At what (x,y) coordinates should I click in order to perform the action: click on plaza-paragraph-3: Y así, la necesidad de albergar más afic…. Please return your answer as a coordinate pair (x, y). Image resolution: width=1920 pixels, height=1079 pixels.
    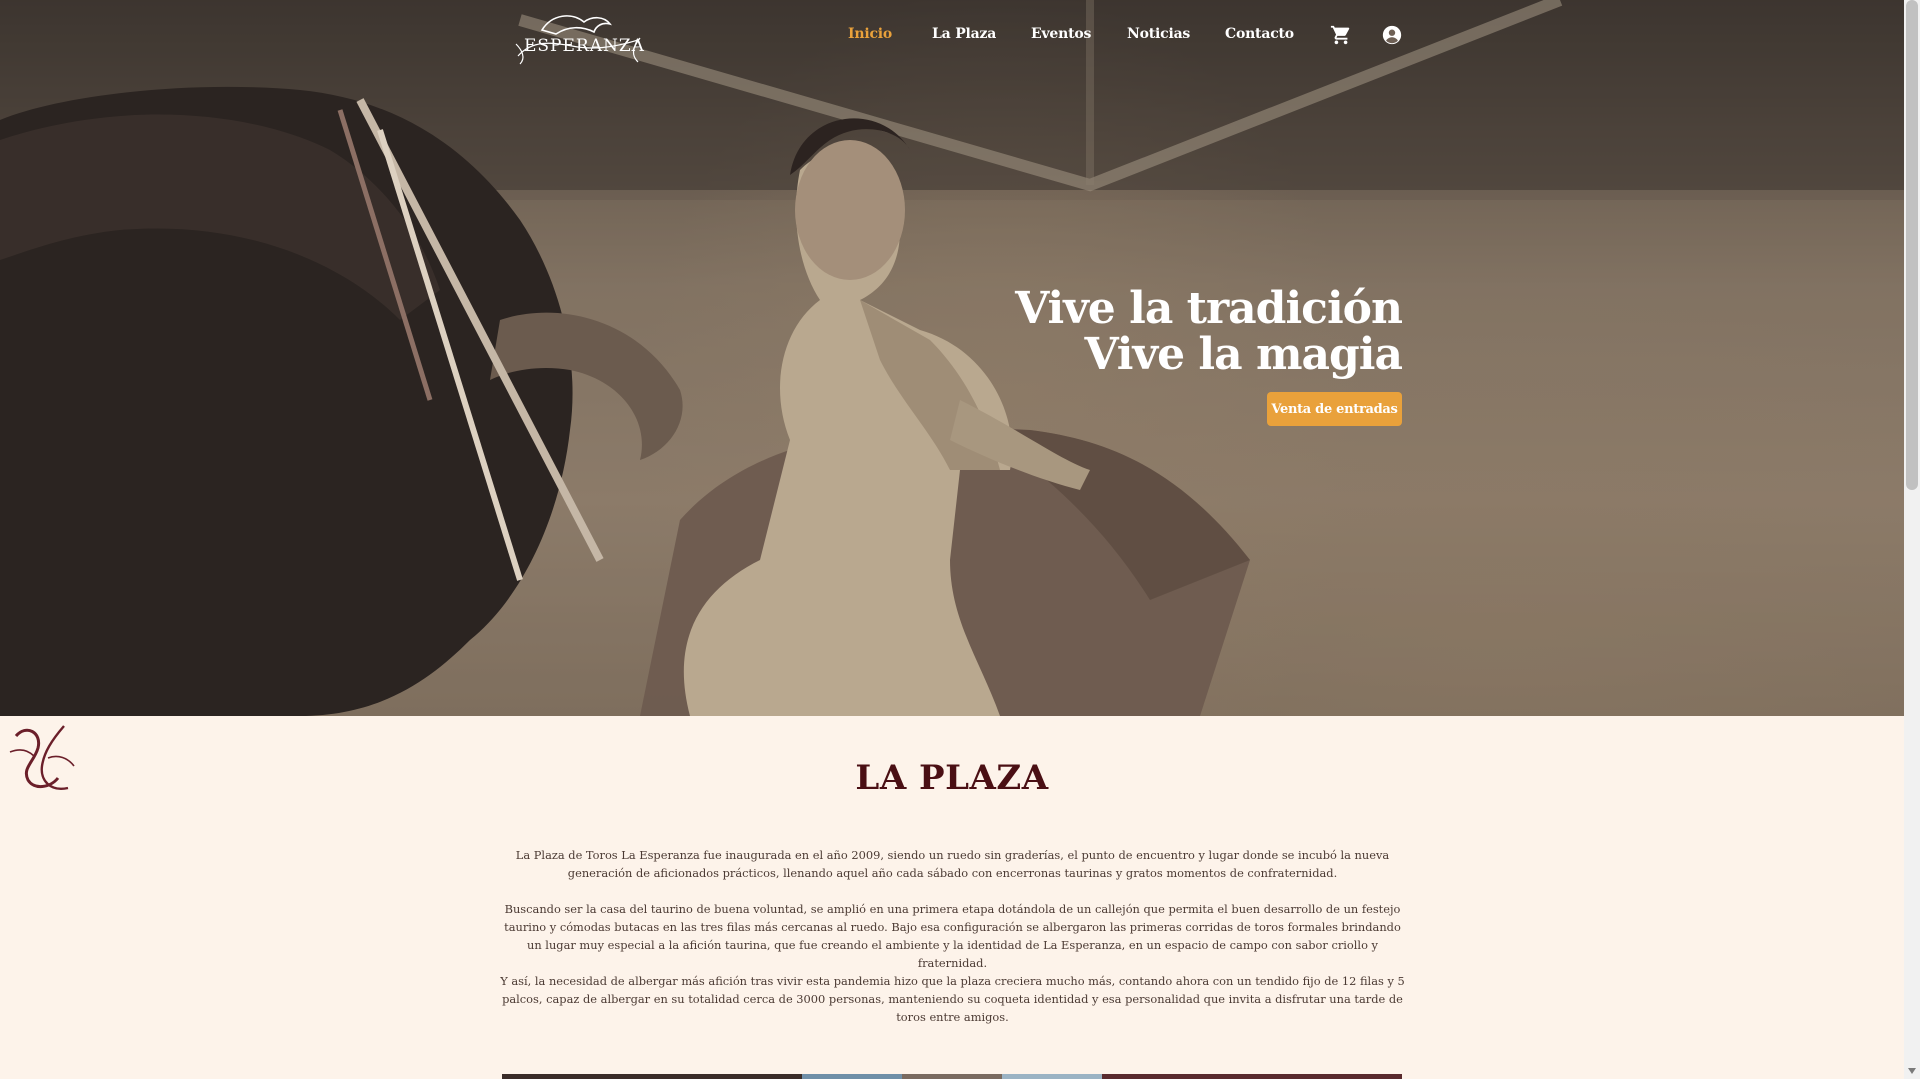
    Looking at the image, I should click on (952, 999).